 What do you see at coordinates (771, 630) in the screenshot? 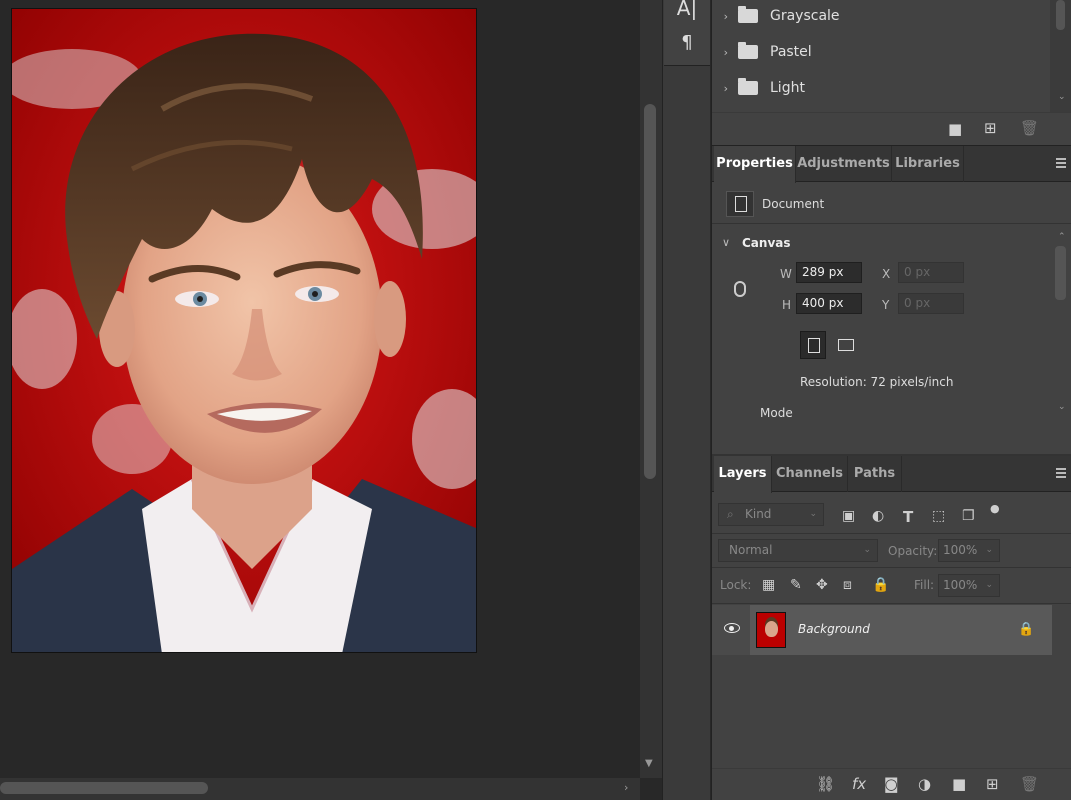
I see `layer-thumbnail` at bounding box center [771, 630].